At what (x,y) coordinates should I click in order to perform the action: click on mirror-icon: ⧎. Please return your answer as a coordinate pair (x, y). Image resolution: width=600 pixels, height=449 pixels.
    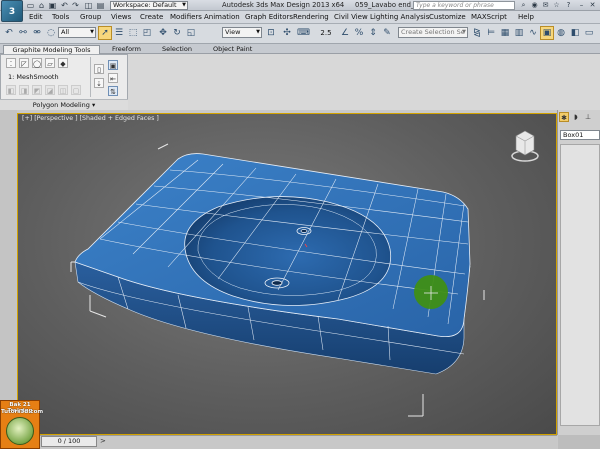
    Looking at the image, I should click on (477, 33).